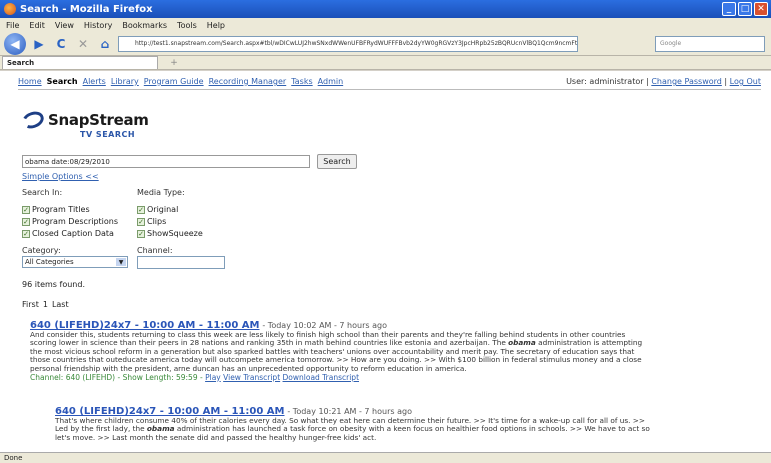  Describe the element at coordinates (61, 44) in the screenshot. I see `reload-icon: C` at that location.